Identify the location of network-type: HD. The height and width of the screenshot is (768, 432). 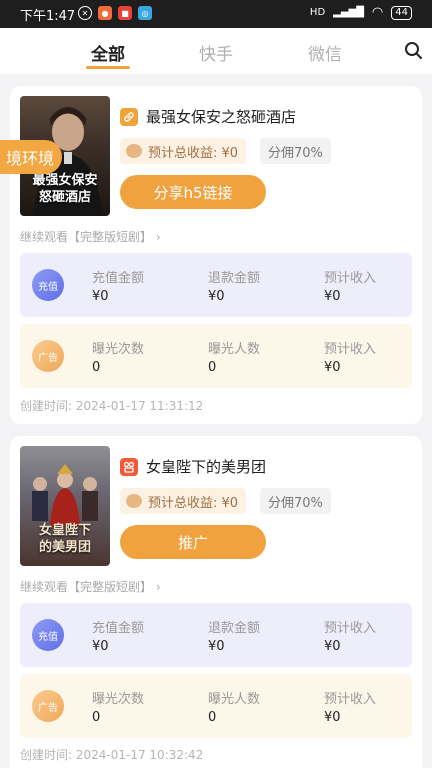
(317, 12).